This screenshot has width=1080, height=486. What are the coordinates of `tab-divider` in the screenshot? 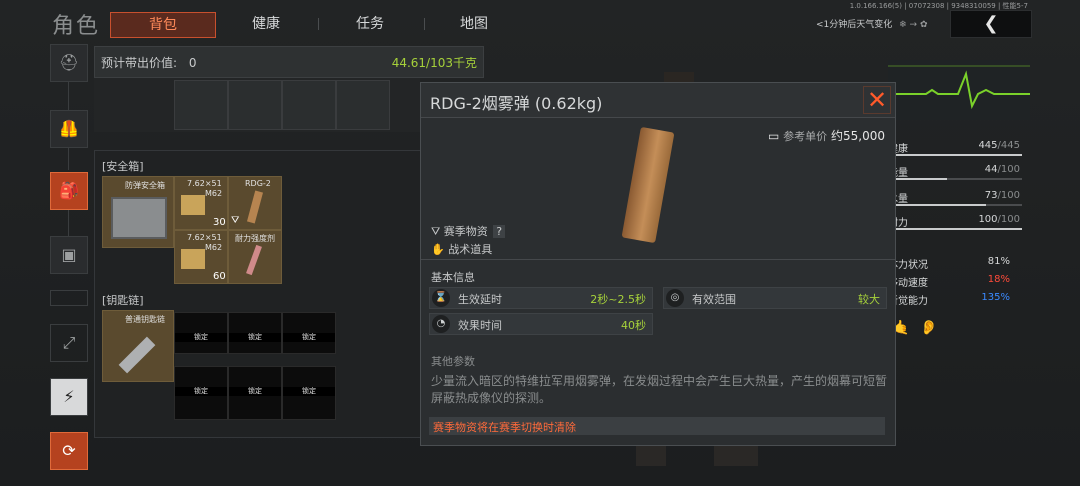 It's located at (318, 24).